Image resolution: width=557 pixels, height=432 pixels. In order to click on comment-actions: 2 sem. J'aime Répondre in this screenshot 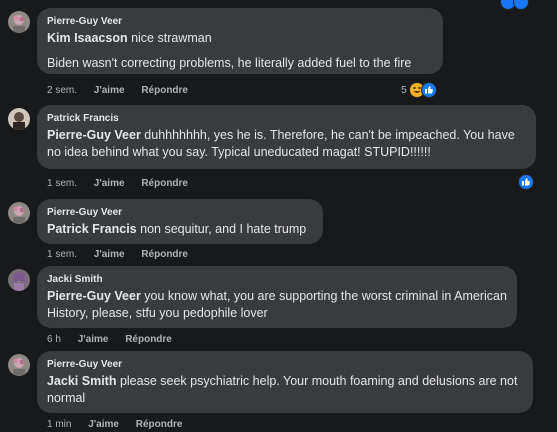, I will do `click(124, 90)`.